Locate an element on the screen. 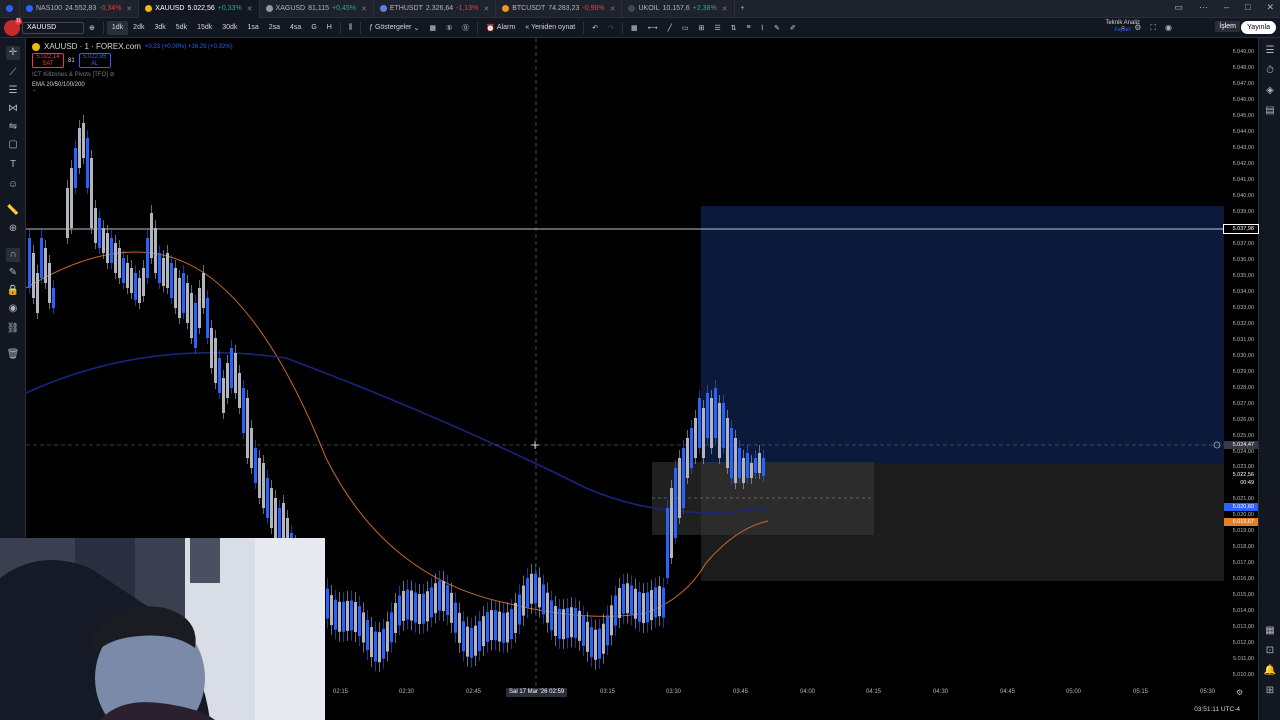  compare-button: ⊕ is located at coordinates (92, 28).